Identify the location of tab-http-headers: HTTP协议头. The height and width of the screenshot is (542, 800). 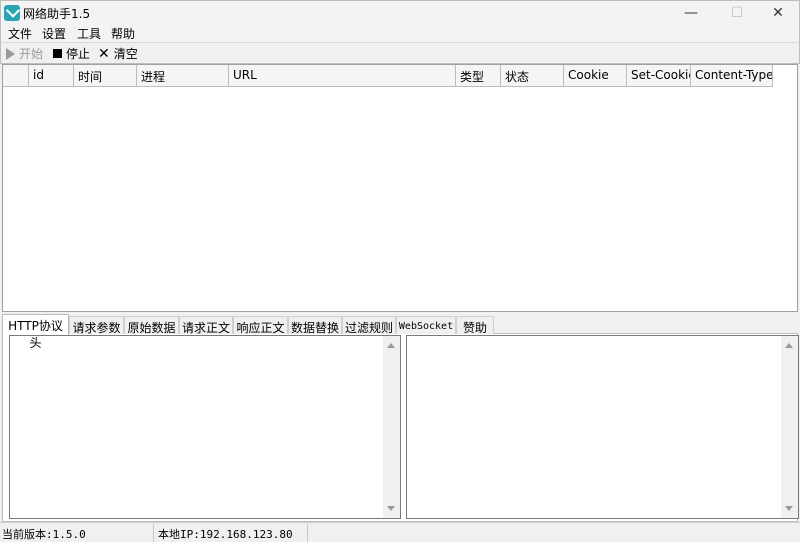
(35, 332).